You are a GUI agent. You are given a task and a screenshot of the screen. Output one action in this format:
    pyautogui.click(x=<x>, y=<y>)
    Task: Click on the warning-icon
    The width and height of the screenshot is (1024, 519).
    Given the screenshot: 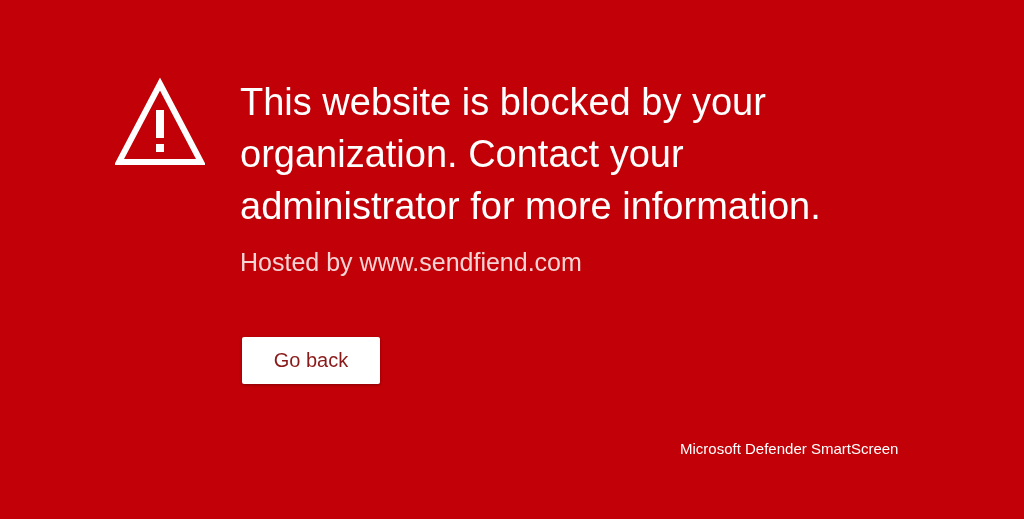 What is the action you would take?
    pyautogui.click(x=160, y=123)
    